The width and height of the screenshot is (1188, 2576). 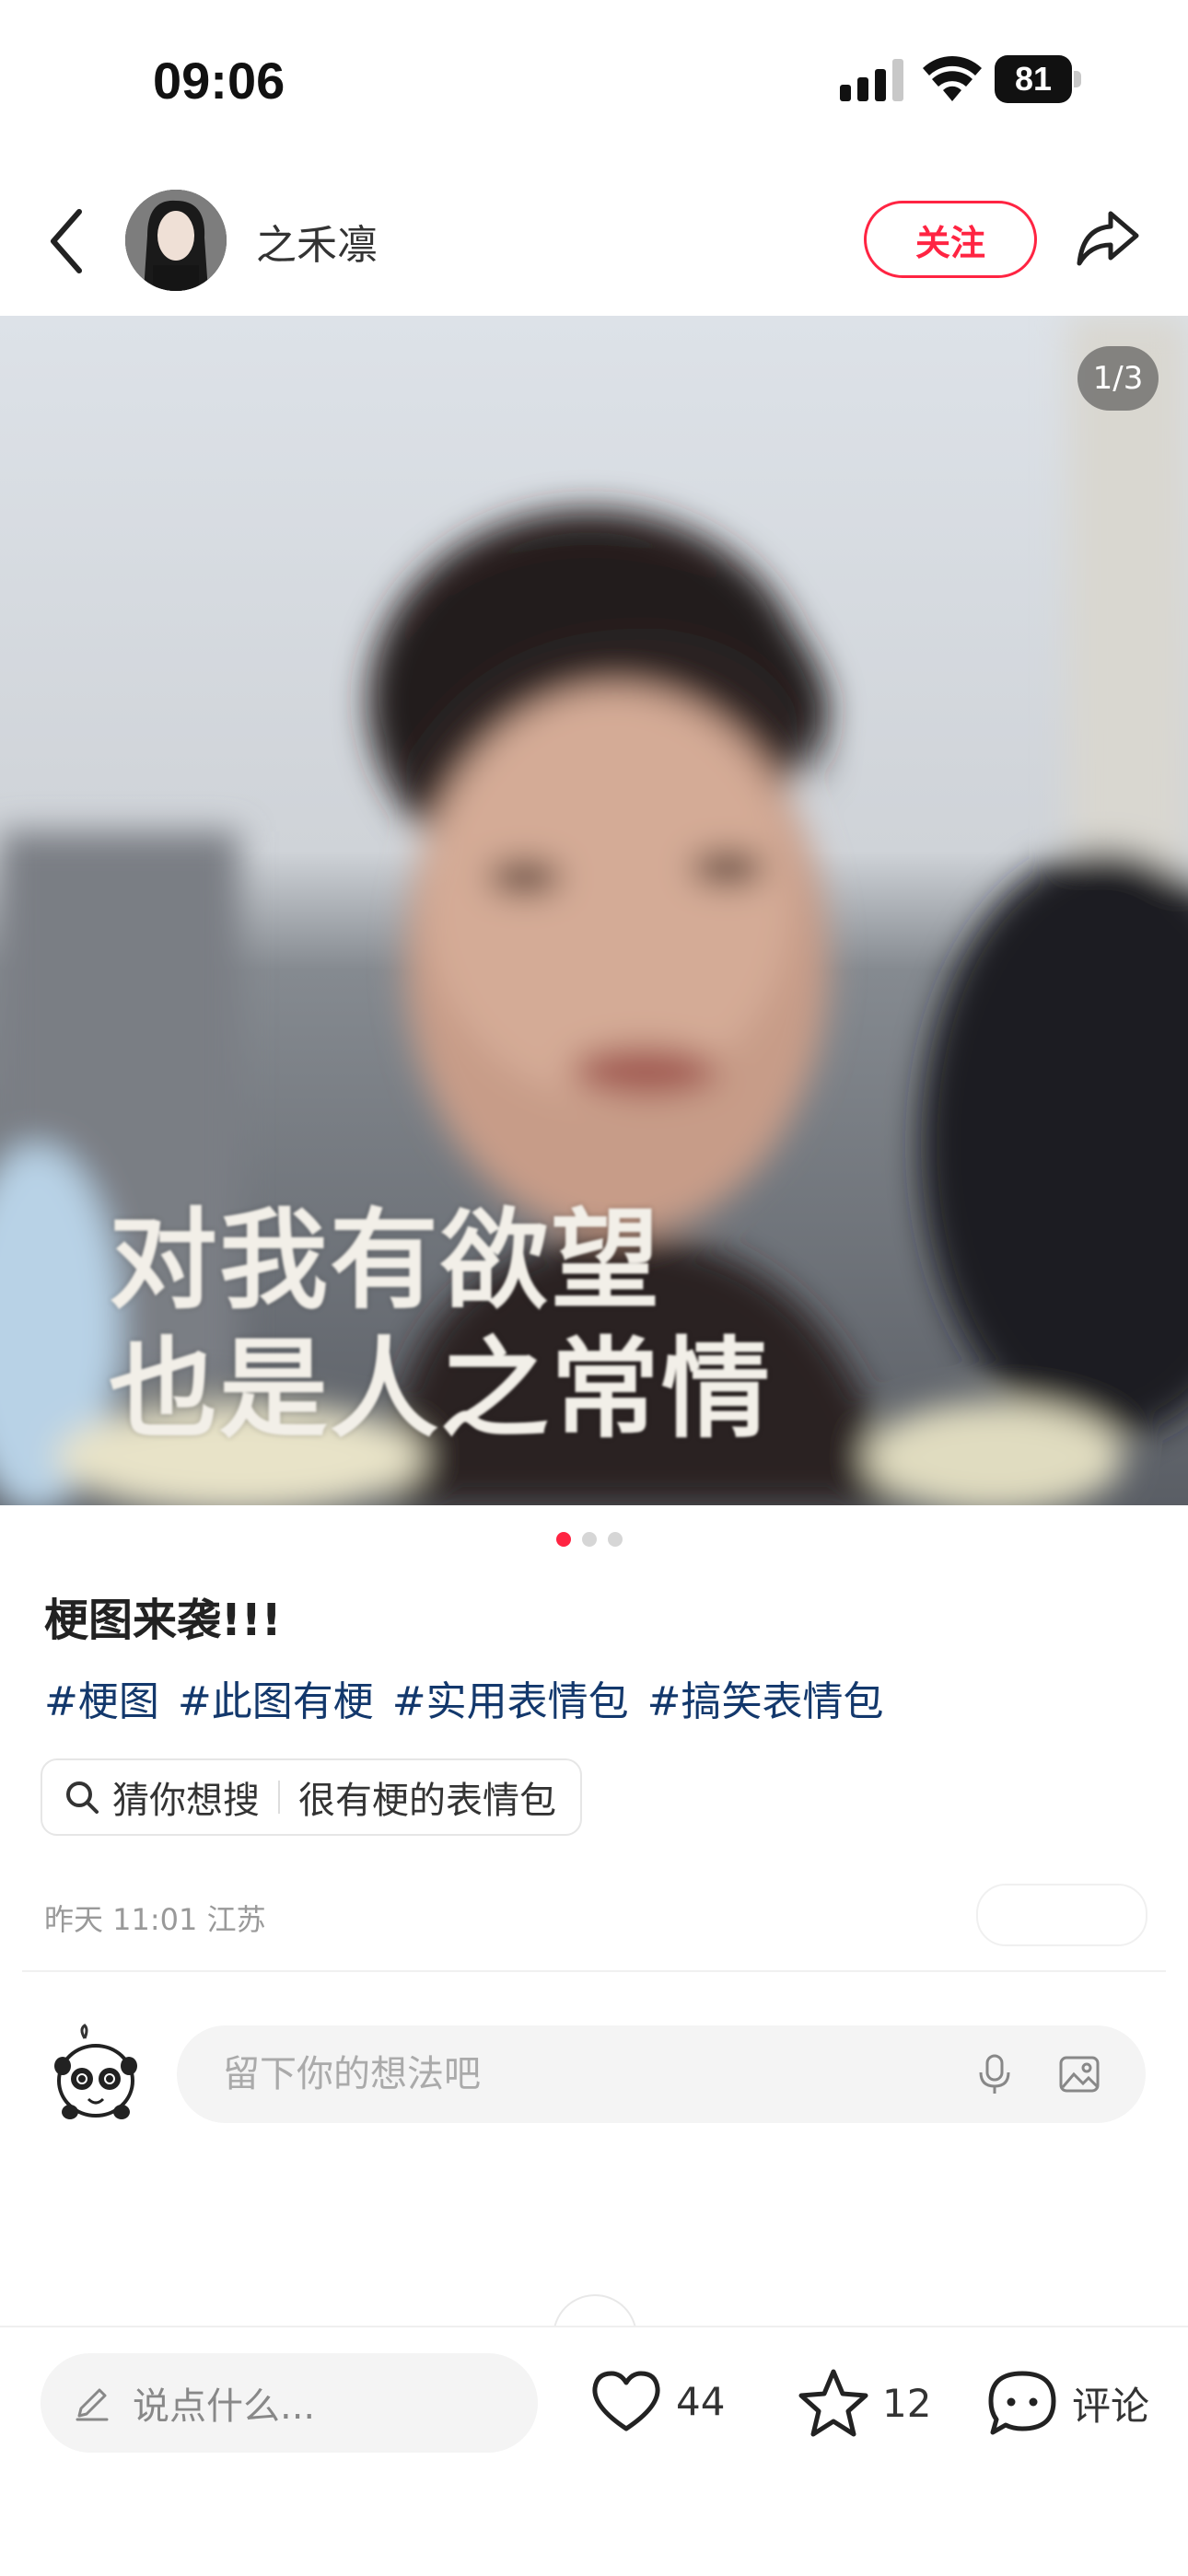 What do you see at coordinates (833, 2403) in the screenshot?
I see `star-icon` at bounding box center [833, 2403].